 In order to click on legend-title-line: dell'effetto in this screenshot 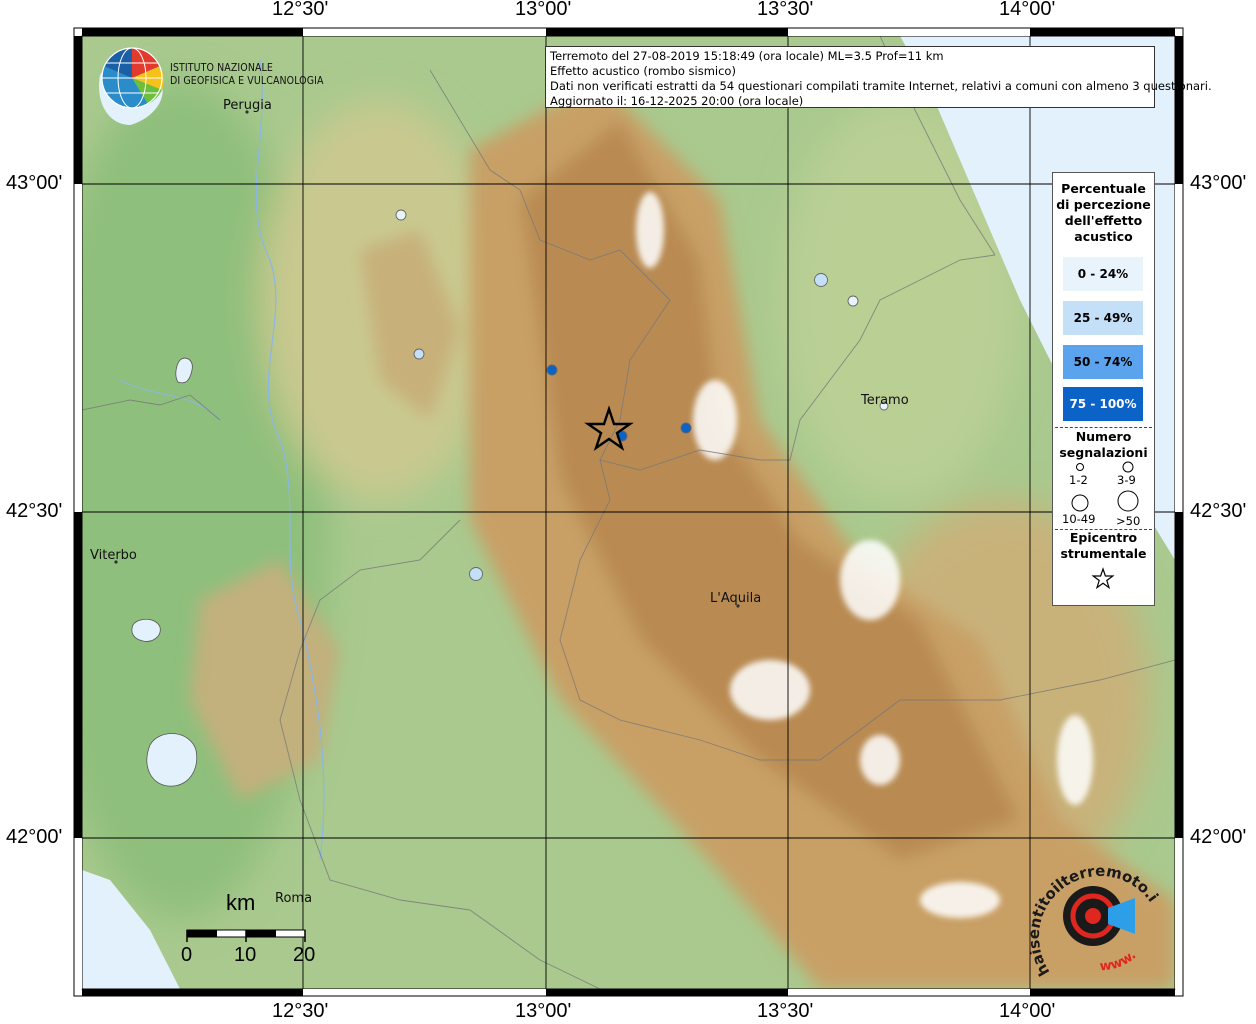, I will do `click(1103, 220)`.